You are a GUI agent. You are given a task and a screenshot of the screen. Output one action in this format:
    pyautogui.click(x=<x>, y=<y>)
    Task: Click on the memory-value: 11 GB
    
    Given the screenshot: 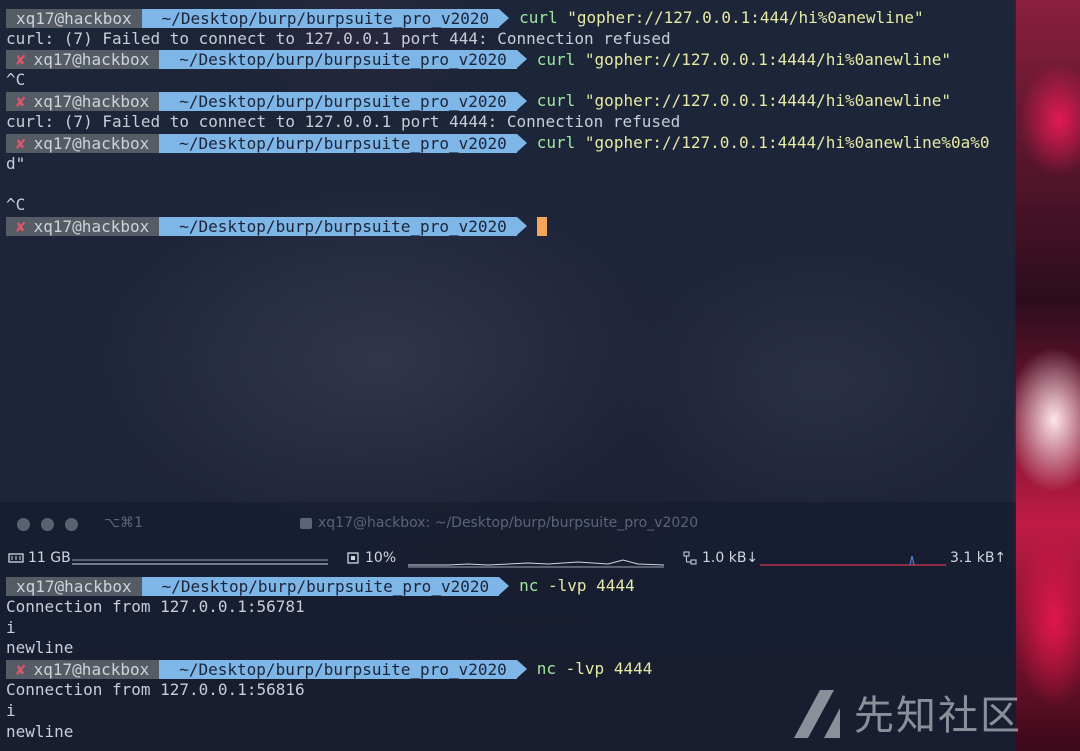 What is the action you would take?
    pyautogui.click(x=49, y=558)
    